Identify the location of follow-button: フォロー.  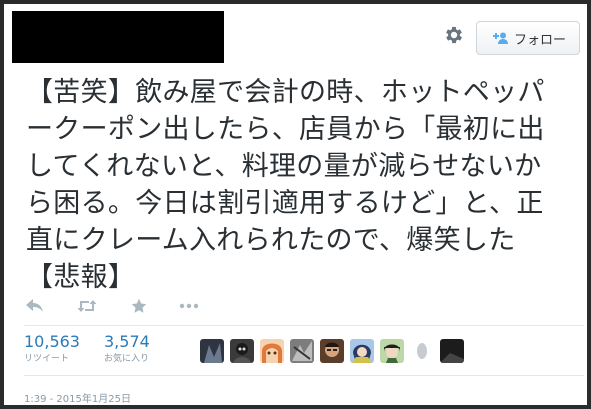
(528, 38).